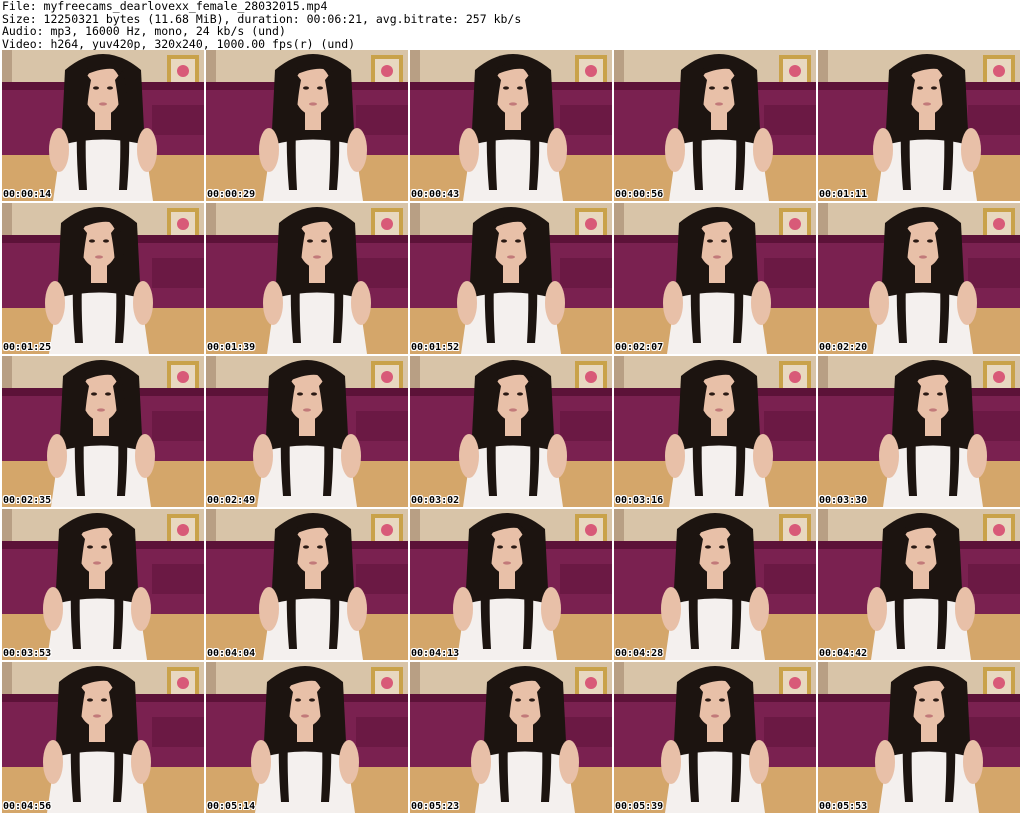 The width and height of the screenshot is (1024, 813). Describe the element at coordinates (231, 347) in the screenshot. I see `thumbnail-timestamp: 00:01:39` at that location.